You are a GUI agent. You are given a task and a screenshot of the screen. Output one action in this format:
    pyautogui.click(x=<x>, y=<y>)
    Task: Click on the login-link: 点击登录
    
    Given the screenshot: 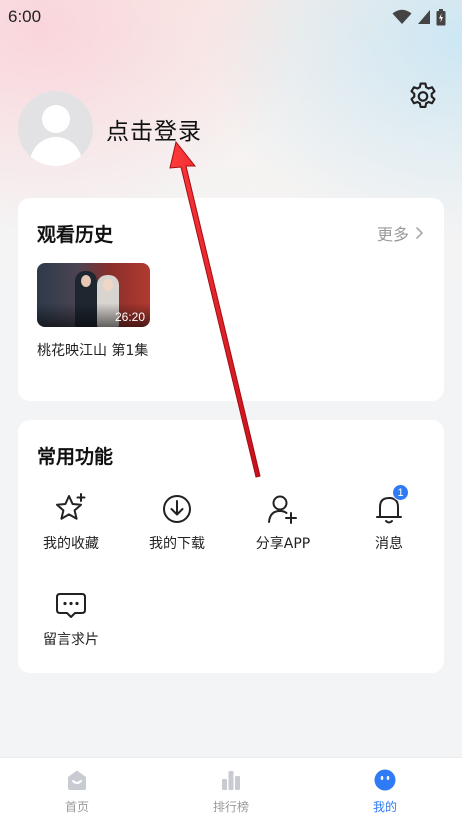 What is the action you would take?
    pyautogui.click(x=154, y=129)
    